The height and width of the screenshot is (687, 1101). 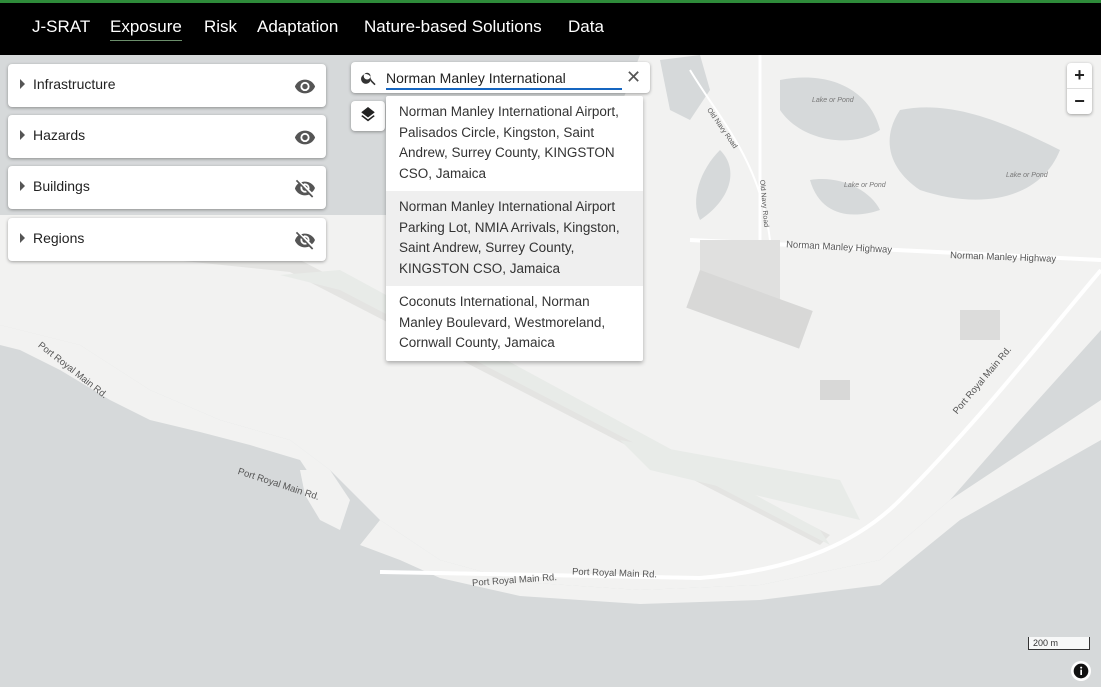 What do you see at coordinates (297, 27) in the screenshot?
I see `nav-adaptation: Adaptation` at bounding box center [297, 27].